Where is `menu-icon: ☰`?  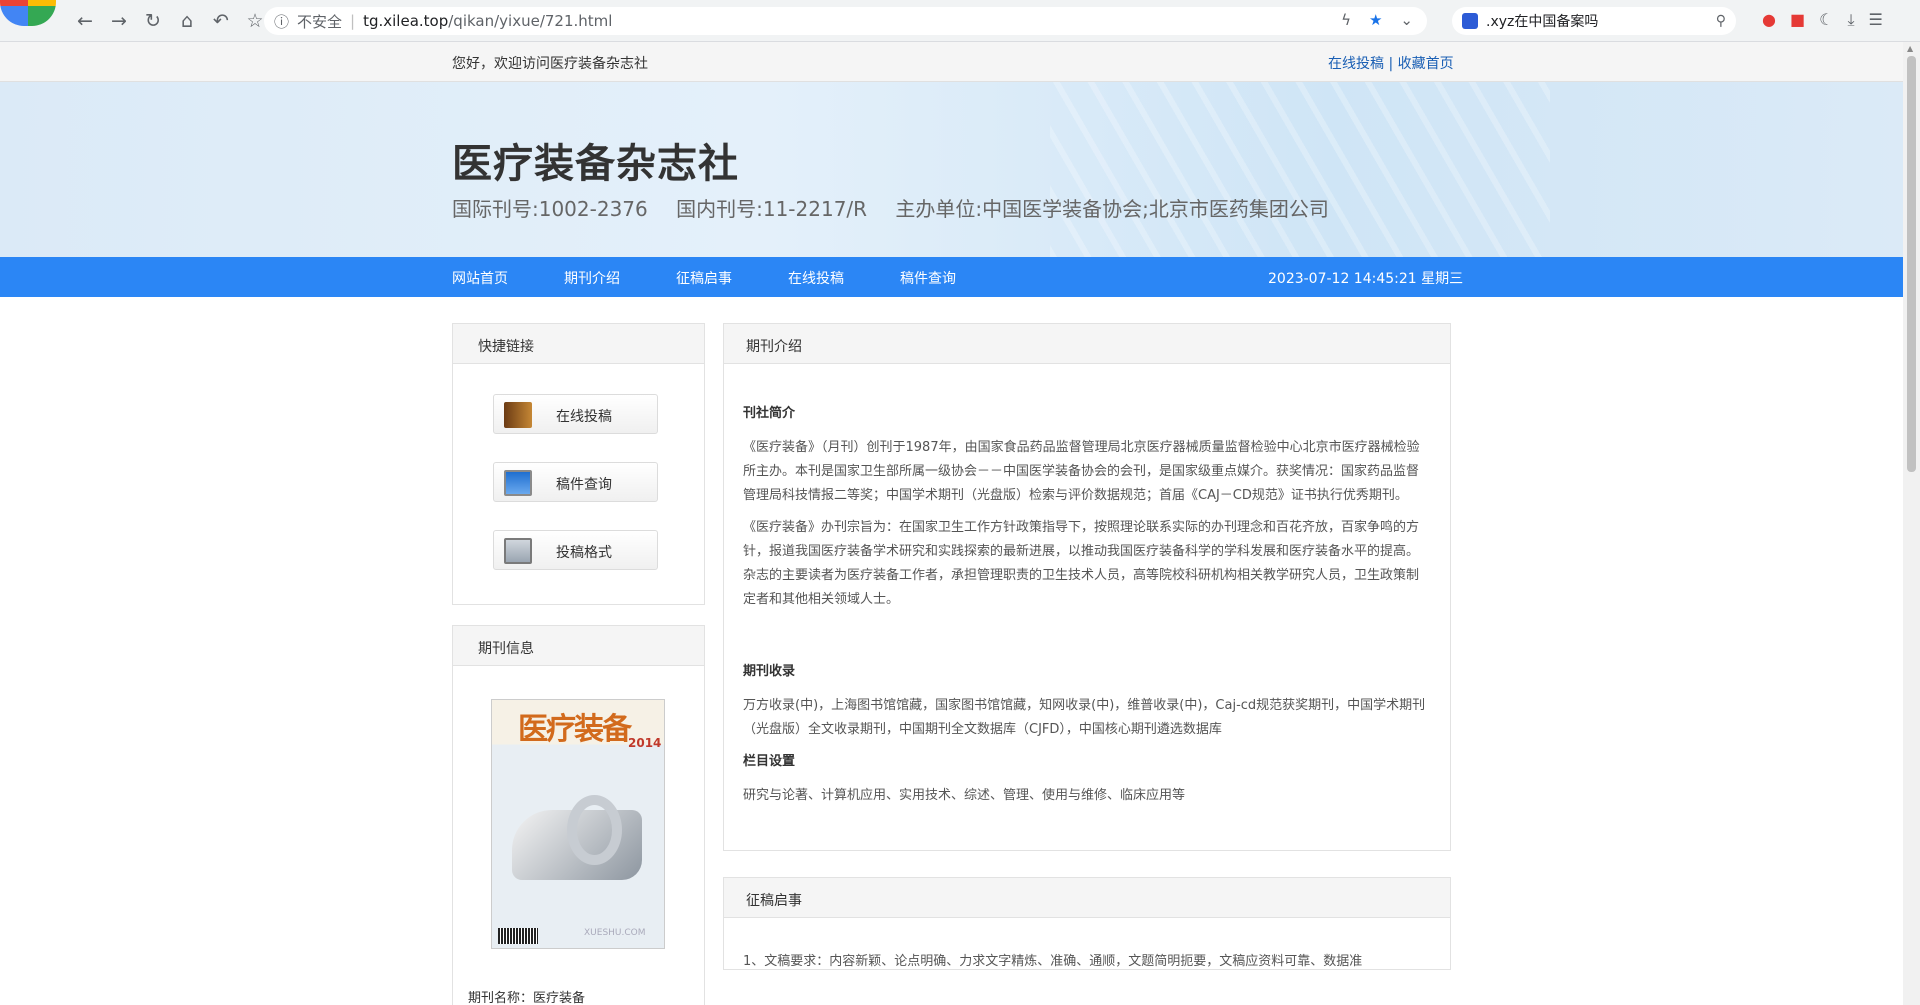 menu-icon: ☰ is located at coordinates (1876, 20).